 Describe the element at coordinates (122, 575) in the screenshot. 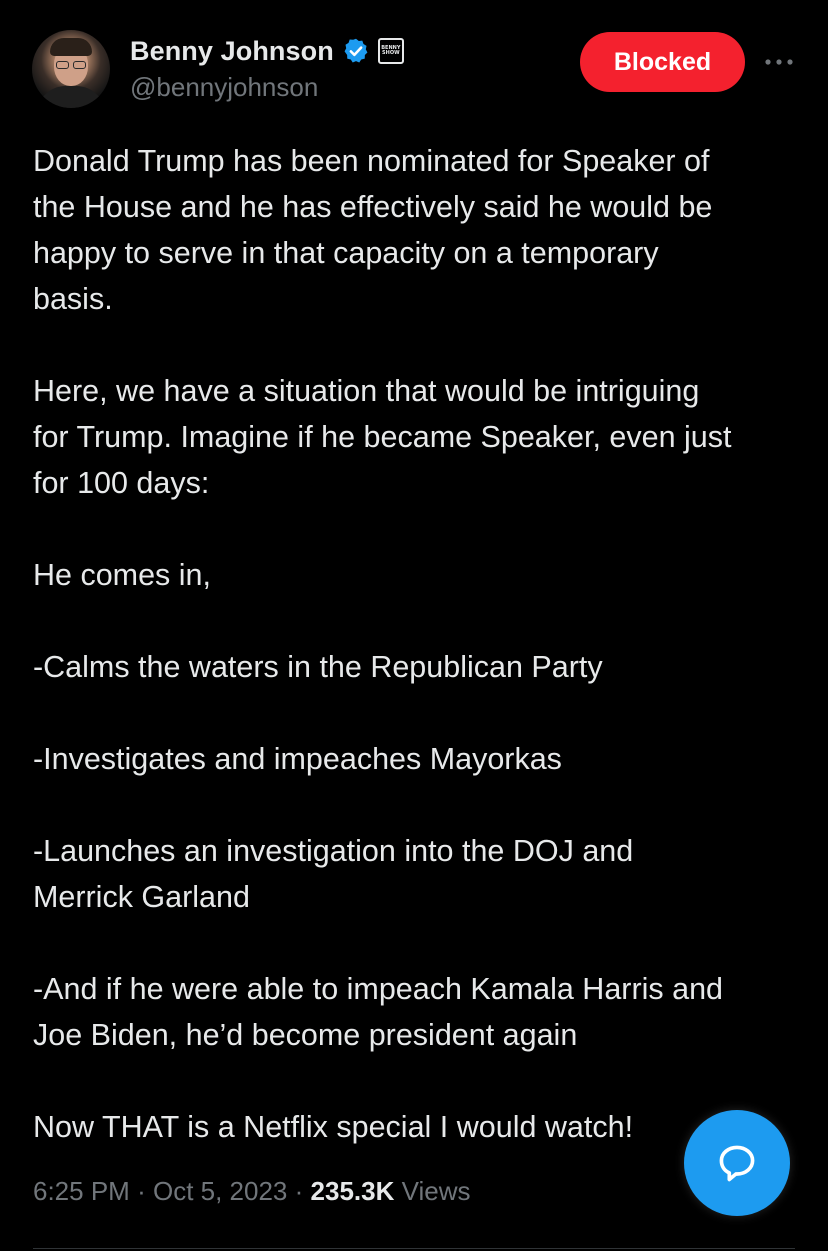

I see `tweet-paragraph: He comes in,` at that location.